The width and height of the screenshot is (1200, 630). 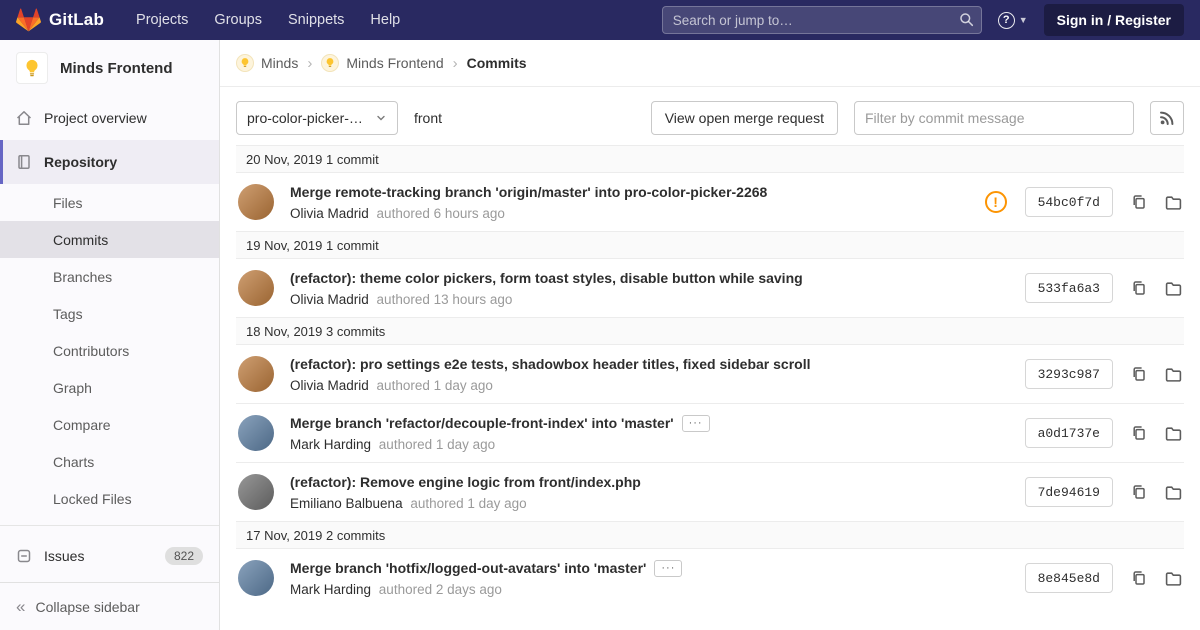 I want to click on sidebar-item-issues: Issues 822, so click(x=109, y=556).